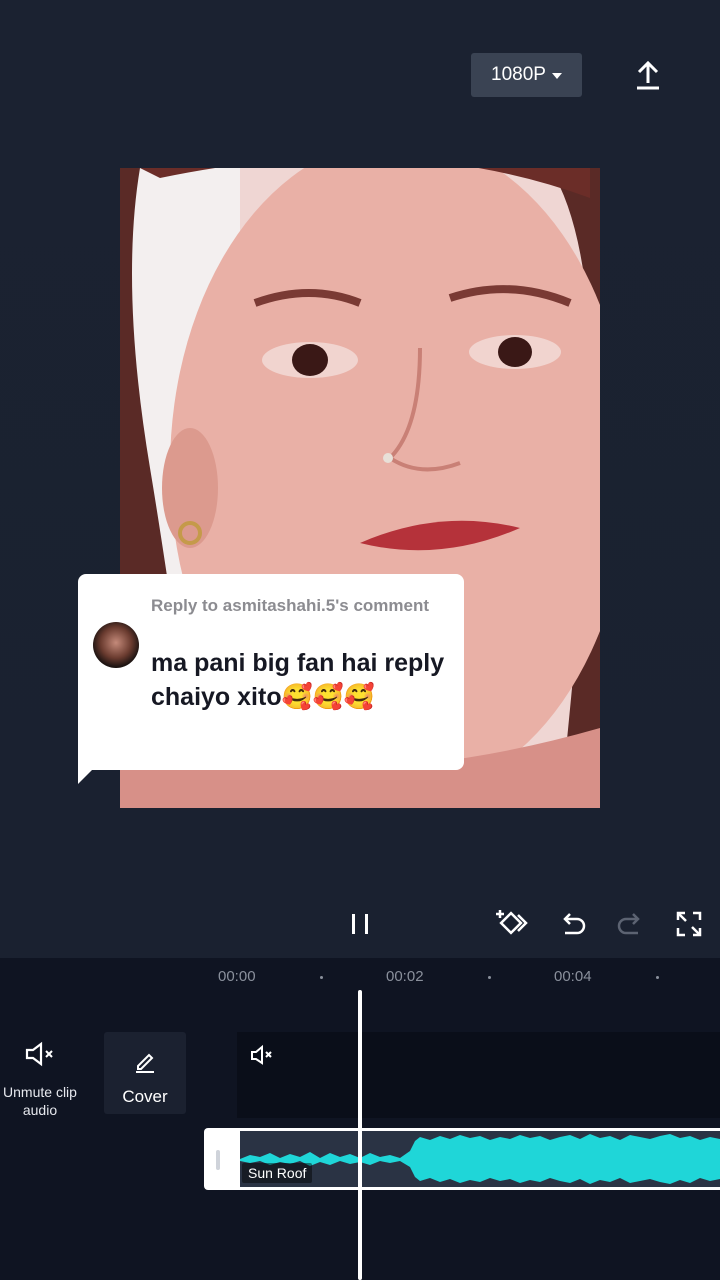 This screenshot has height=1280, width=720. I want to click on upload-icon, so click(648, 75).